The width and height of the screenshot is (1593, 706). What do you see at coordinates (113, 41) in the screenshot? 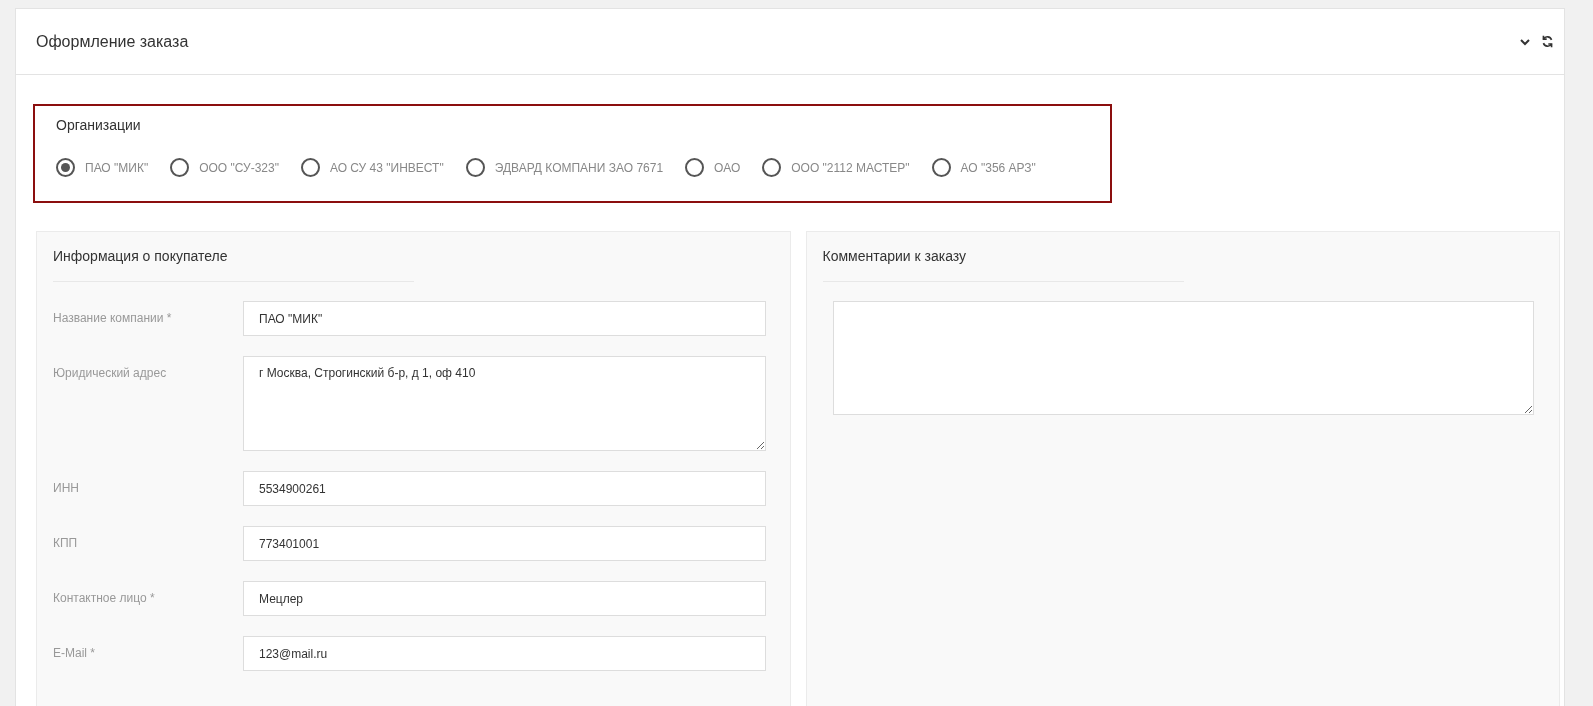
I see `panel-title: Оформление заказа` at bounding box center [113, 41].